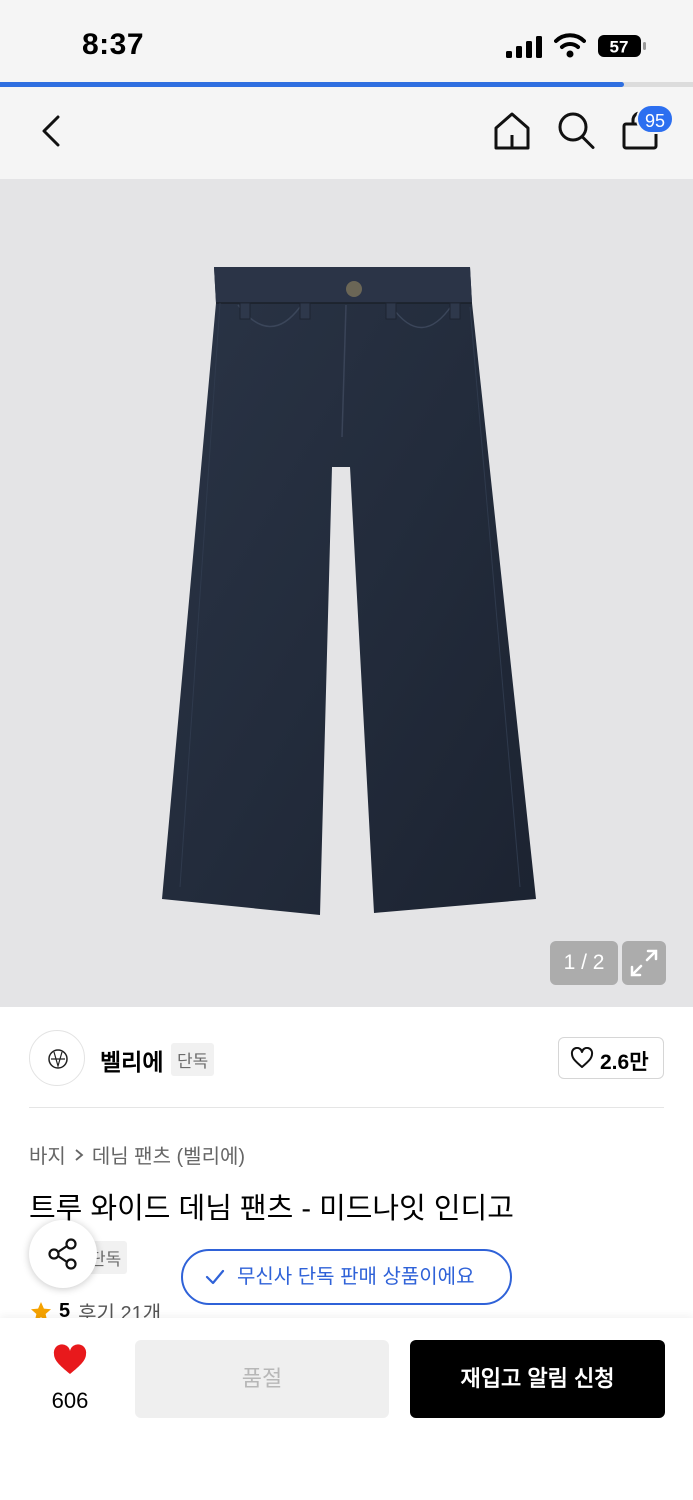 The width and height of the screenshot is (693, 1500). Describe the element at coordinates (655, 119) in the screenshot. I see `cart-count-badge: 95` at that location.